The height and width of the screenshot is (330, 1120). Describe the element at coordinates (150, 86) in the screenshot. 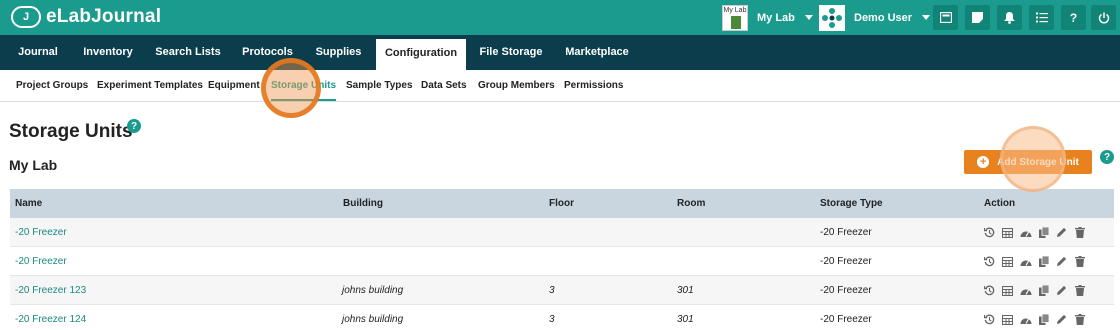

I see `subnav-experiment-templates: Experiment Templates` at that location.